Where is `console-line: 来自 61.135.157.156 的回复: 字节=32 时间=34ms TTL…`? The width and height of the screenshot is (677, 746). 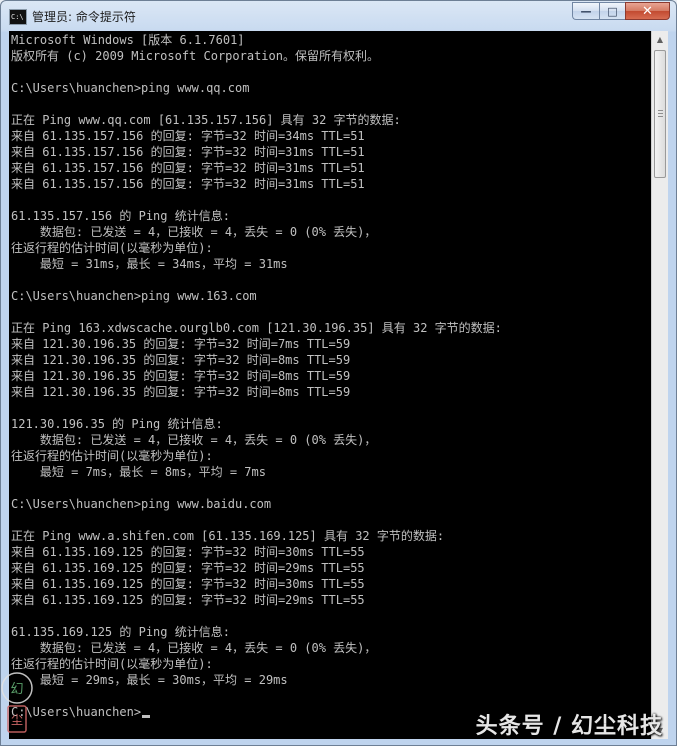 console-line: 来自 61.135.157.156 的回复: 字节=32 时间=34ms TTL… is located at coordinates (188, 136).